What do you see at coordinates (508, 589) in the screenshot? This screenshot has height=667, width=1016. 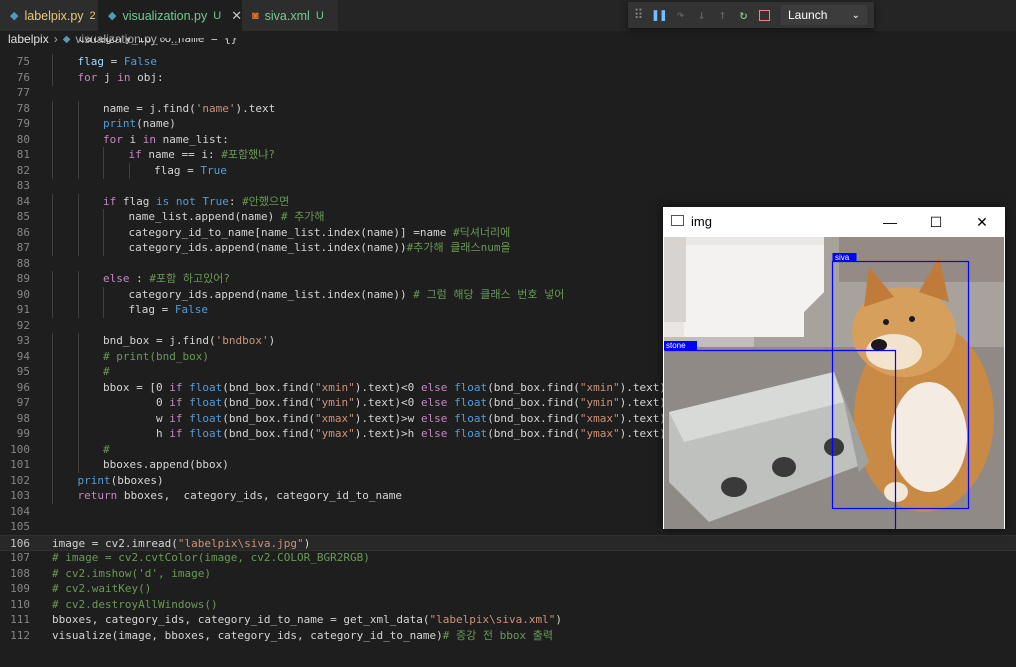 I see `code-line: 109 # cv2.waitKey()` at bounding box center [508, 589].